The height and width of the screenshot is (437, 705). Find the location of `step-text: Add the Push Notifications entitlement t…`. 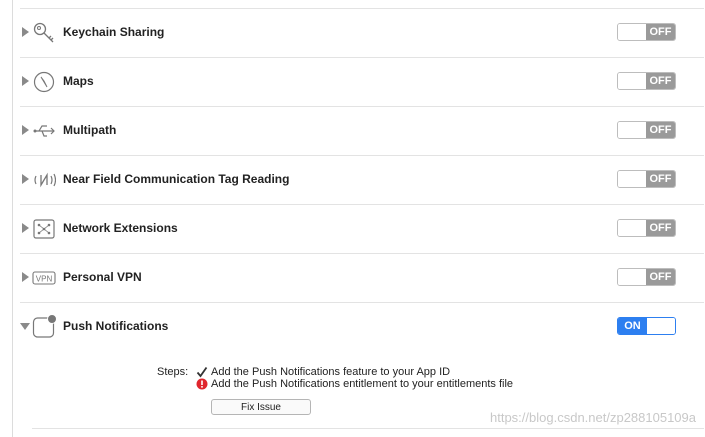

step-text: Add the Push Notifications entitlement t… is located at coordinates (362, 384).